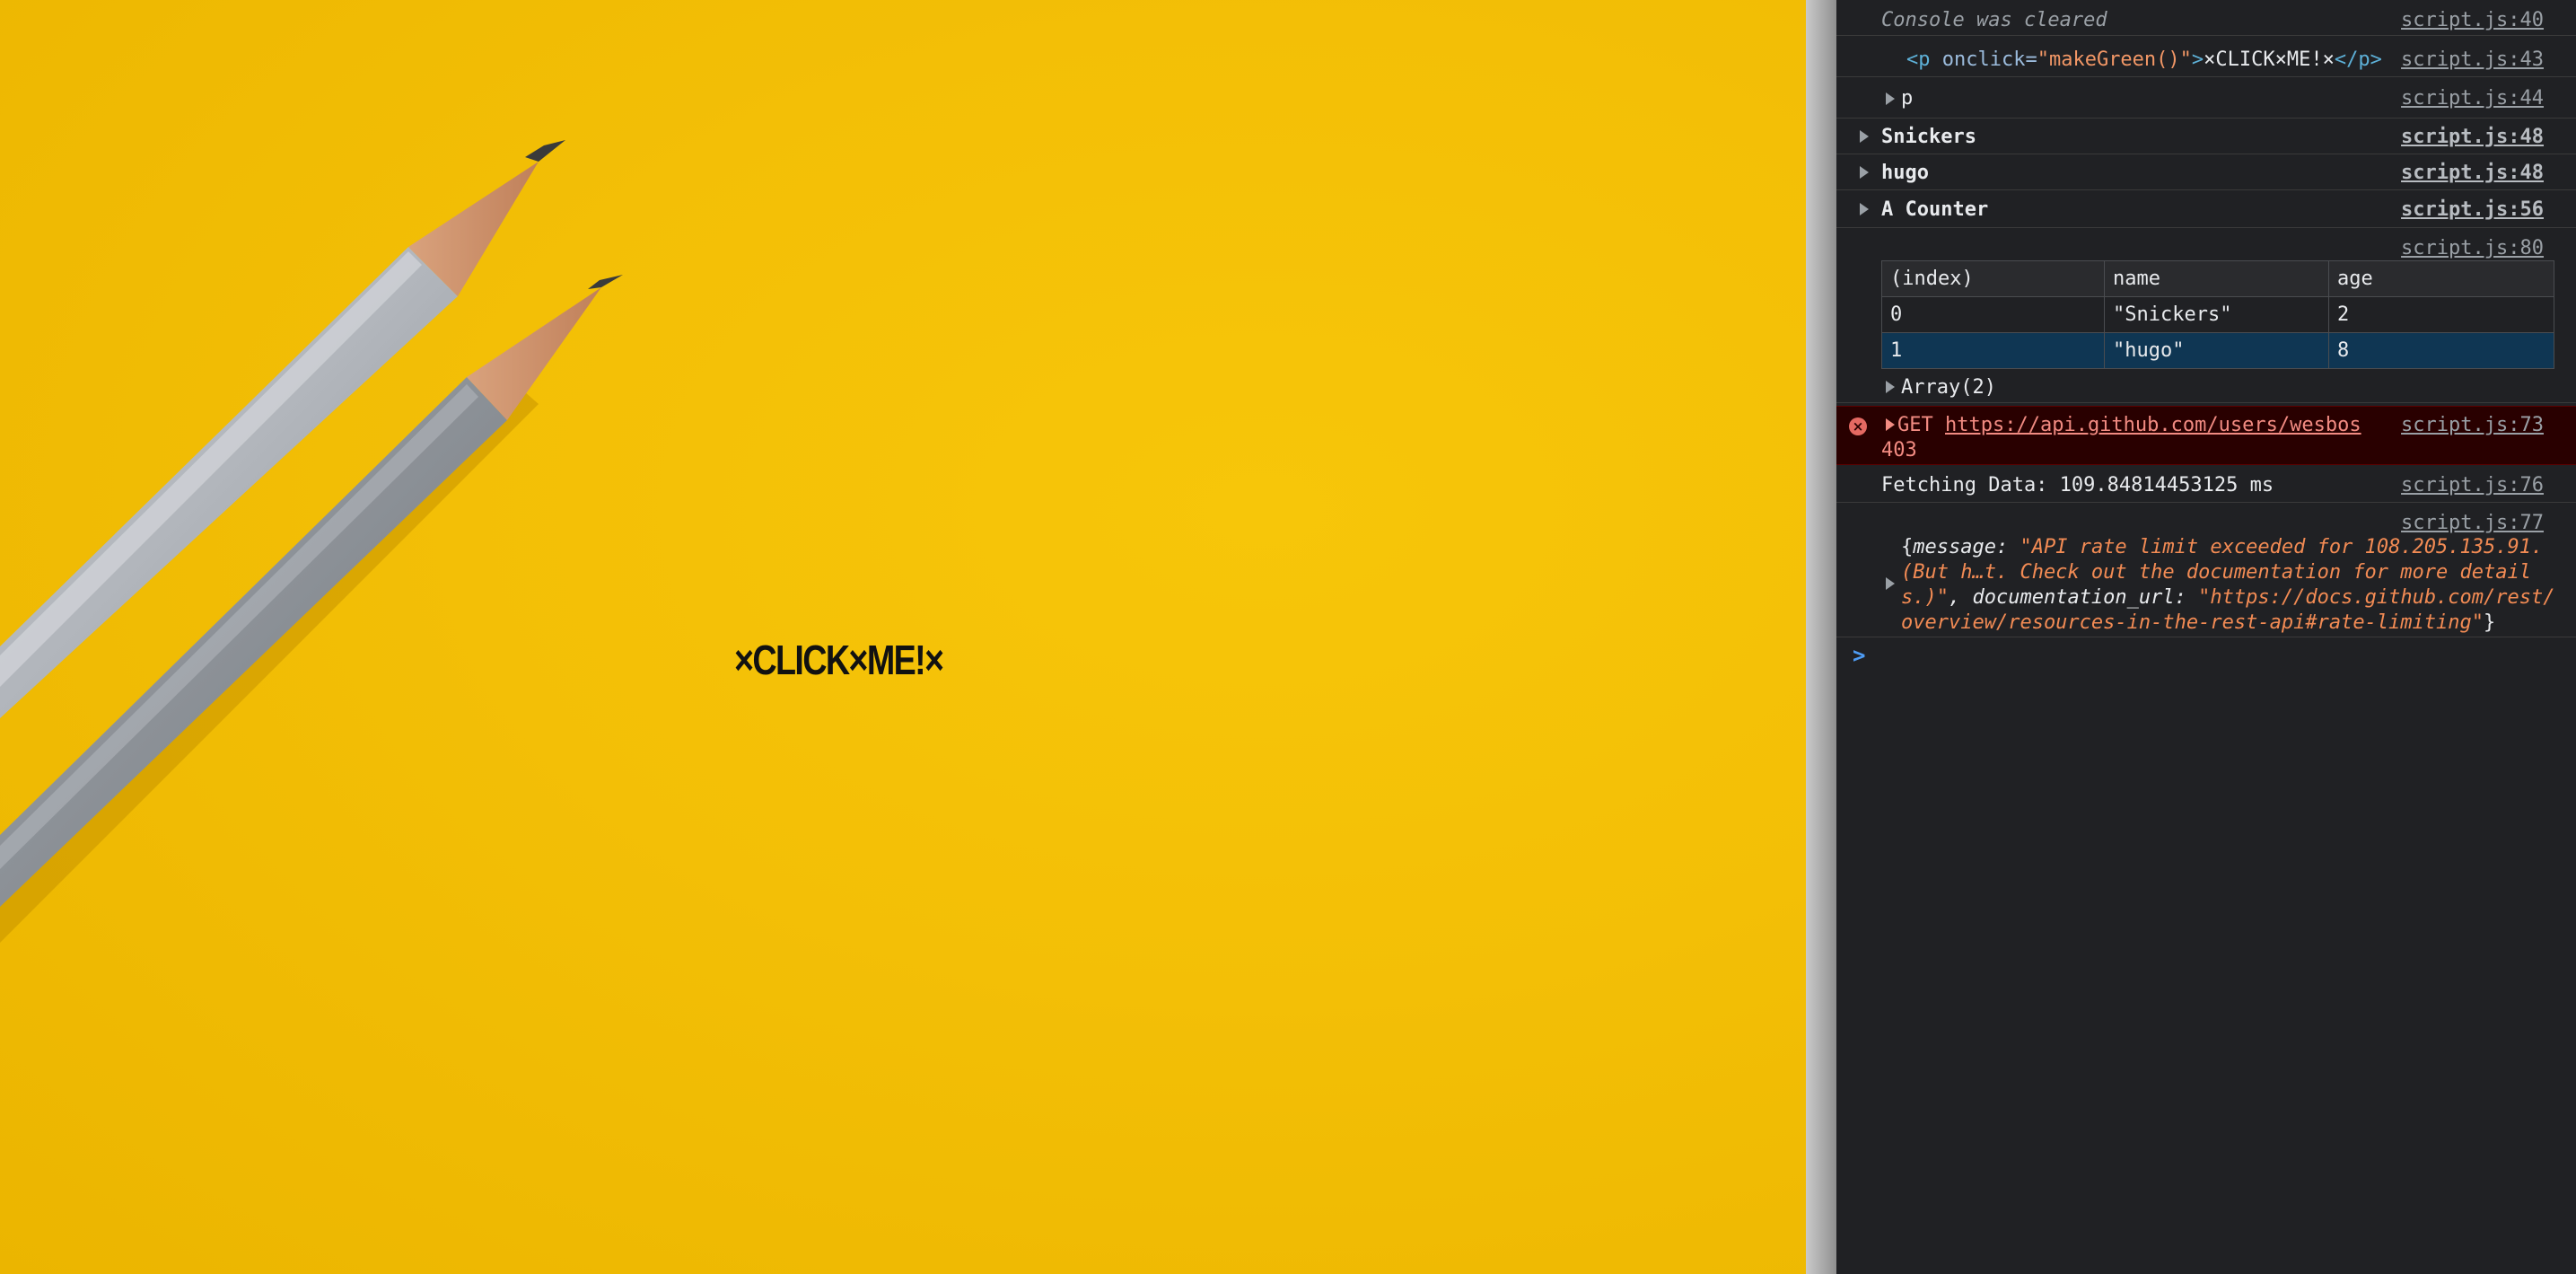 The width and height of the screenshot is (2576, 1274). Describe the element at coordinates (1983, 59) in the screenshot. I see `attr-name: onclick` at that location.